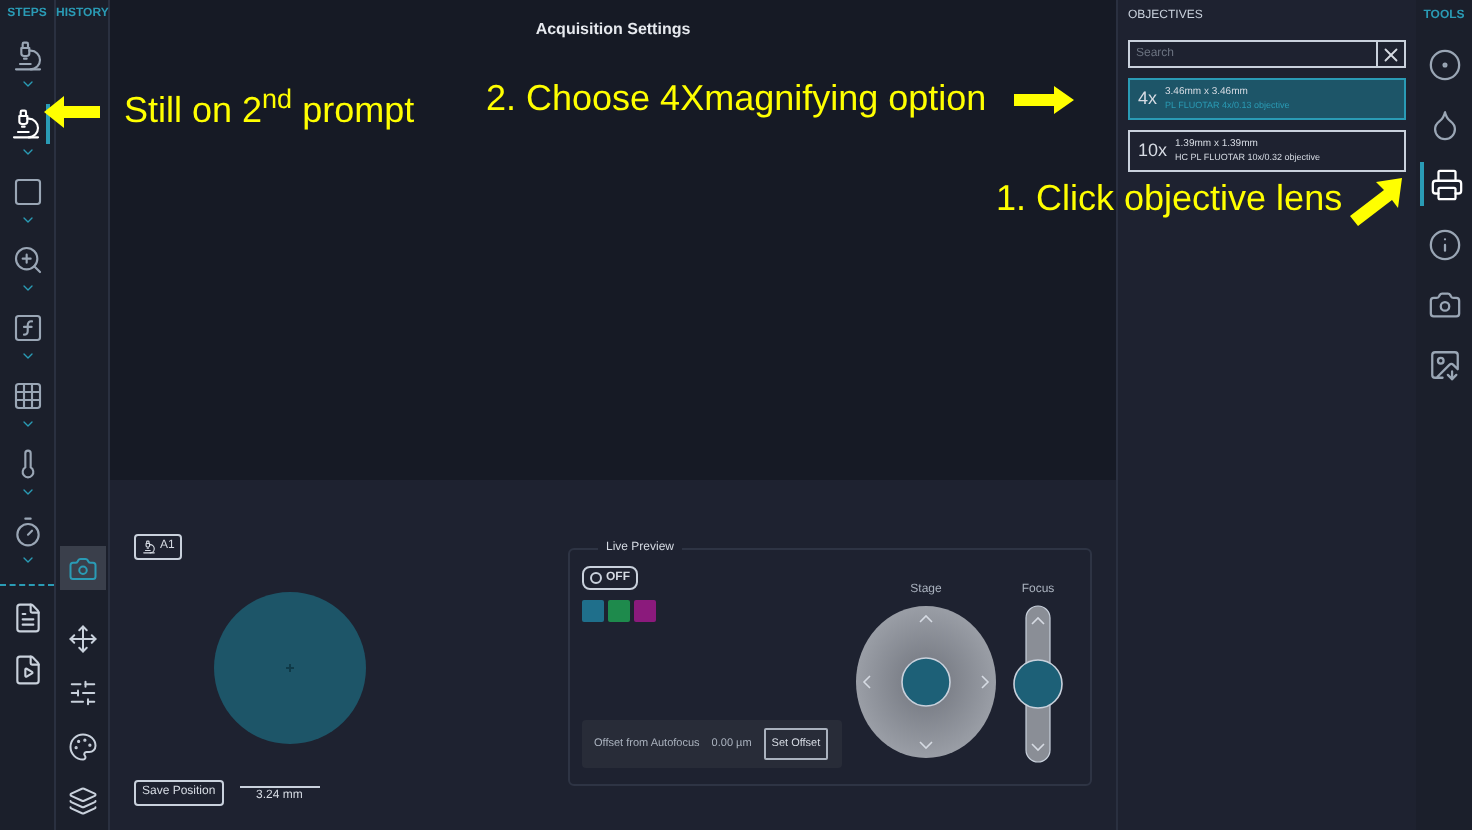 The height and width of the screenshot is (830, 1472). I want to click on move-icon, so click(82, 638).